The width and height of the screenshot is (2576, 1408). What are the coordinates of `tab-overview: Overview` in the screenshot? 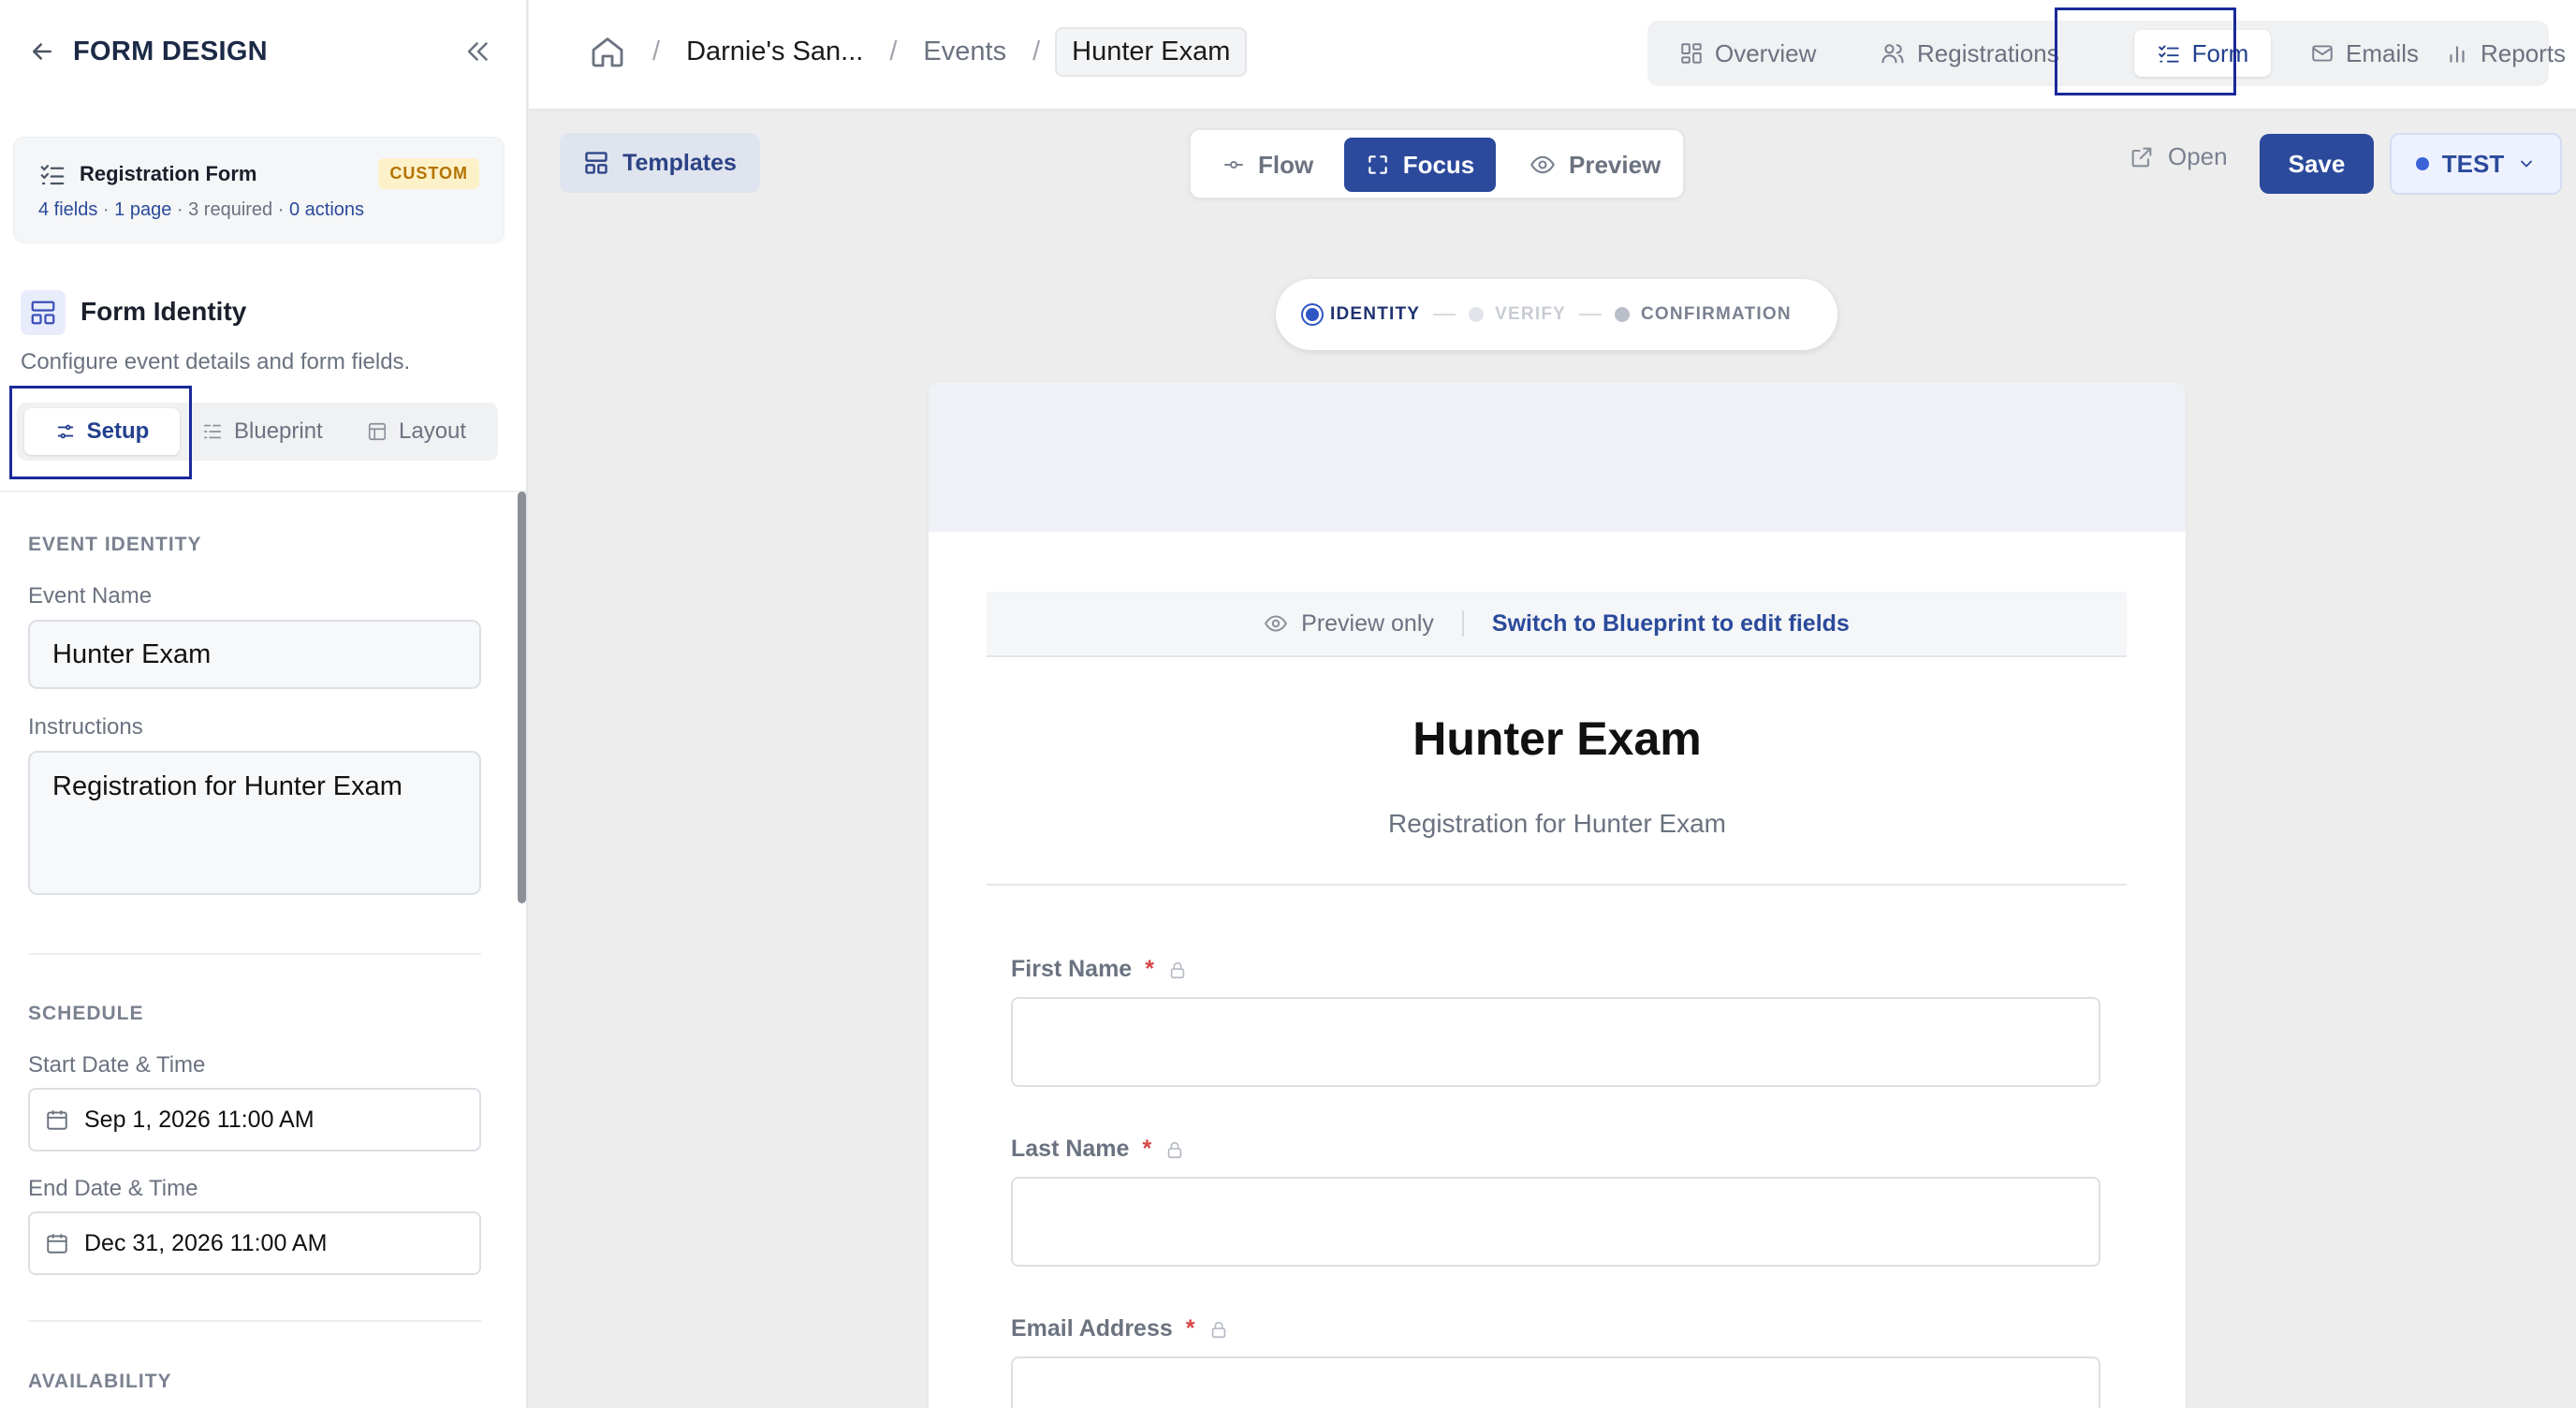 It's located at (1747, 53).